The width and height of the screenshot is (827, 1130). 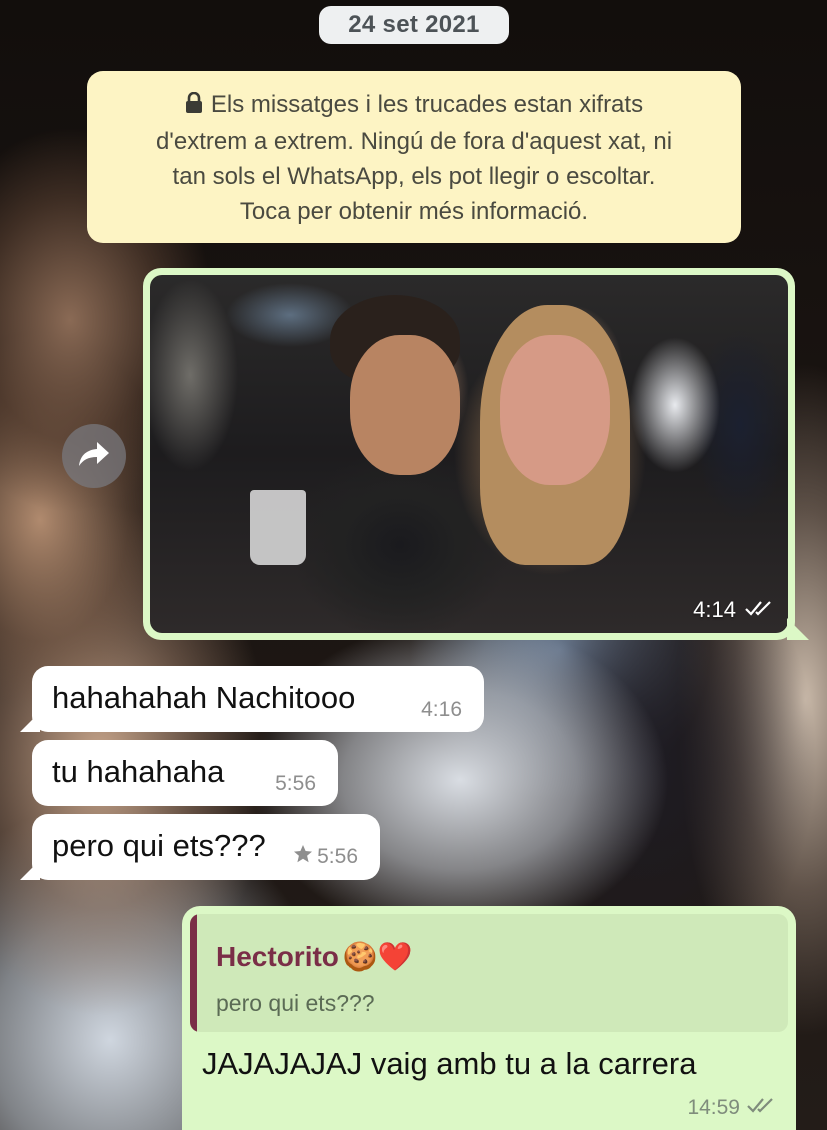 I want to click on bubble-tail, so click(x=798, y=629).